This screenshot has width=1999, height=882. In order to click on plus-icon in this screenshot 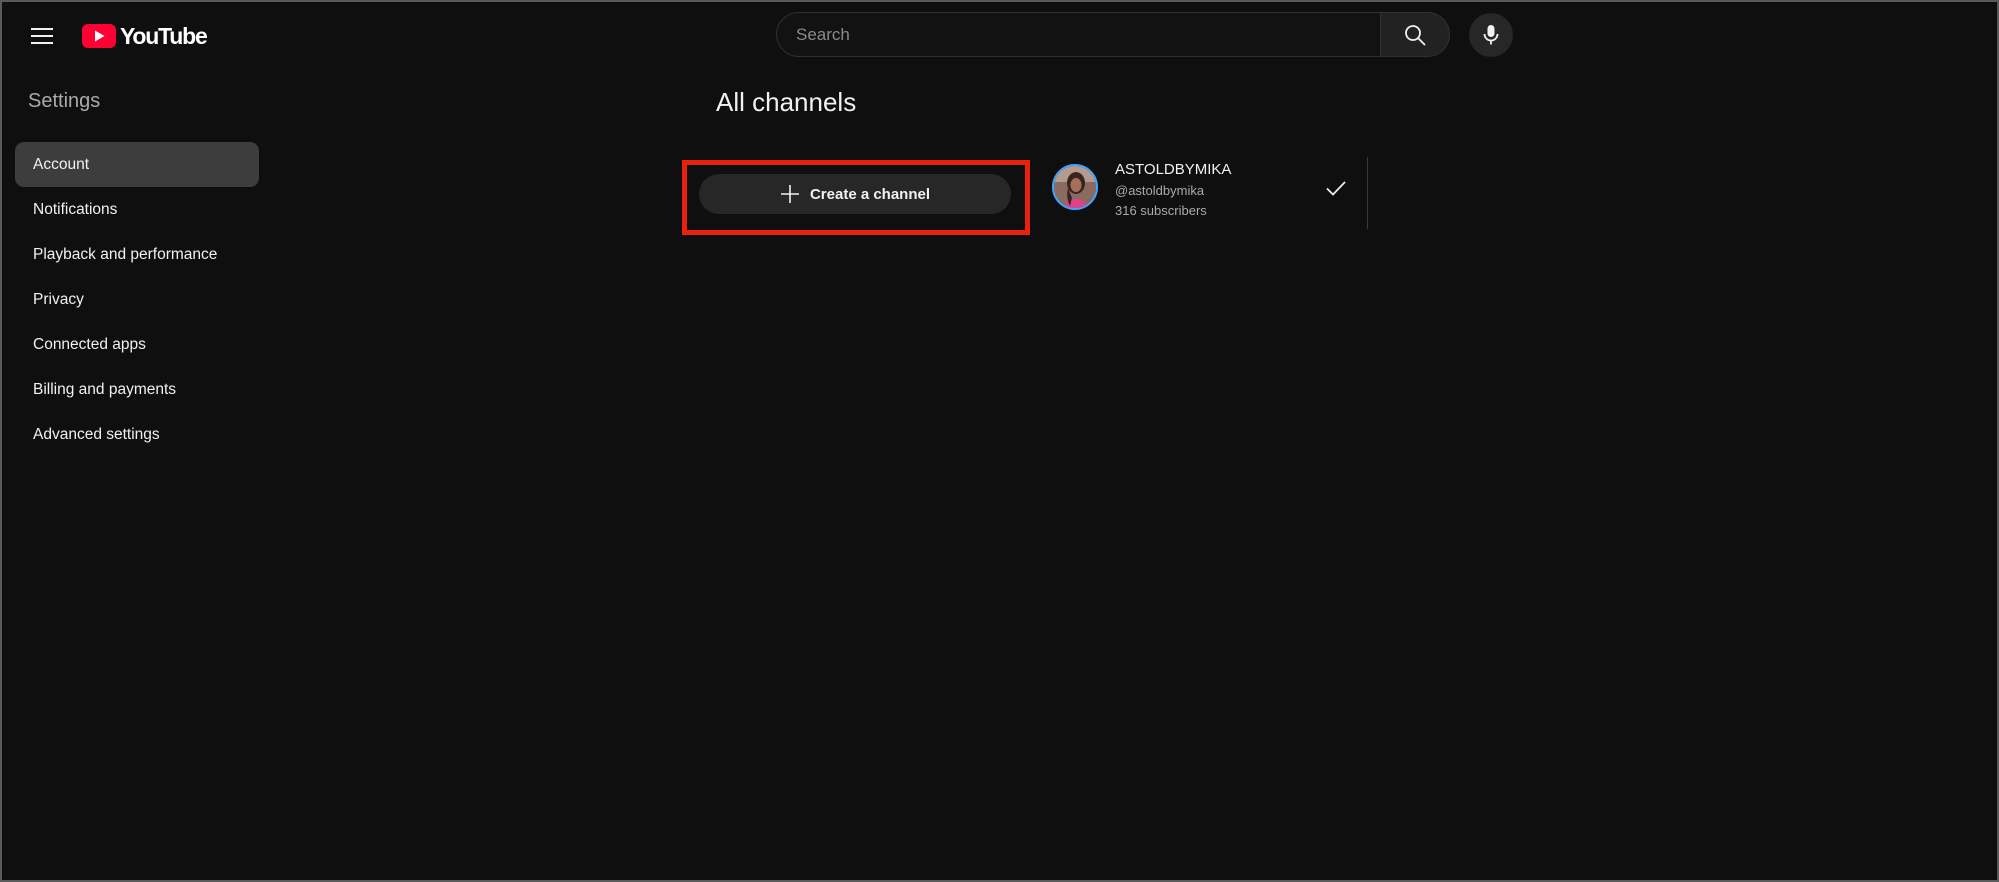, I will do `click(789, 194)`.